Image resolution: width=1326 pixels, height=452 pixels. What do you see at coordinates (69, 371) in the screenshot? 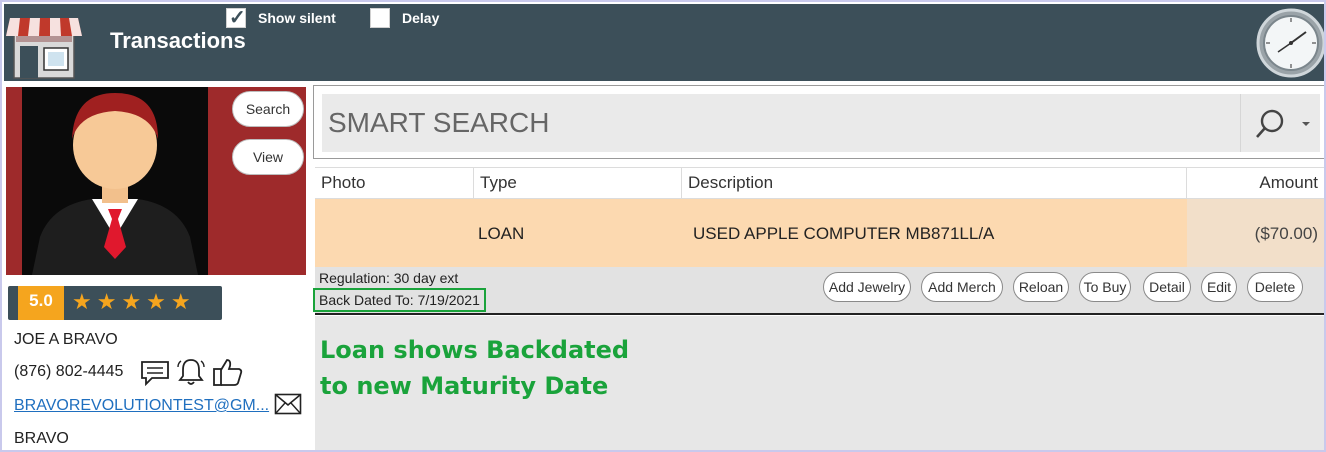
I see `customer-phone: (876) 802-4445` at bounding box center [69, 371].